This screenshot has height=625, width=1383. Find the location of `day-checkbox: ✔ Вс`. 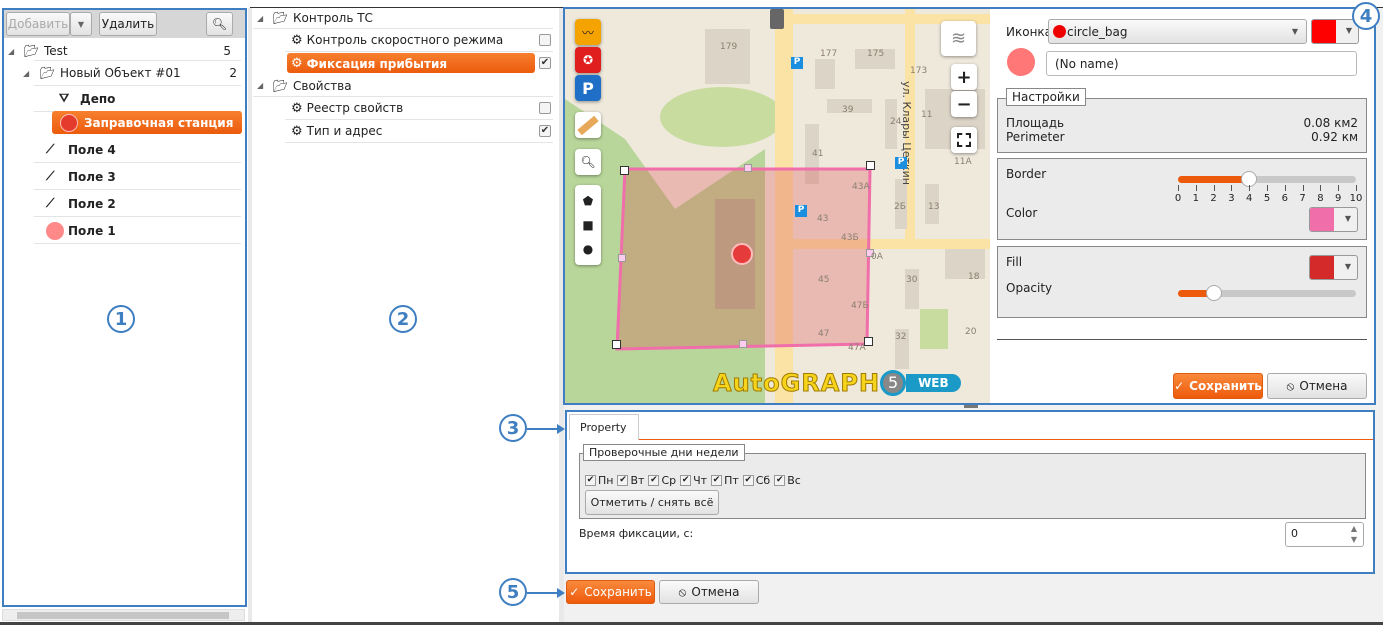

day-checkbox: ✔ Вс is located at coordinates (787, 480).